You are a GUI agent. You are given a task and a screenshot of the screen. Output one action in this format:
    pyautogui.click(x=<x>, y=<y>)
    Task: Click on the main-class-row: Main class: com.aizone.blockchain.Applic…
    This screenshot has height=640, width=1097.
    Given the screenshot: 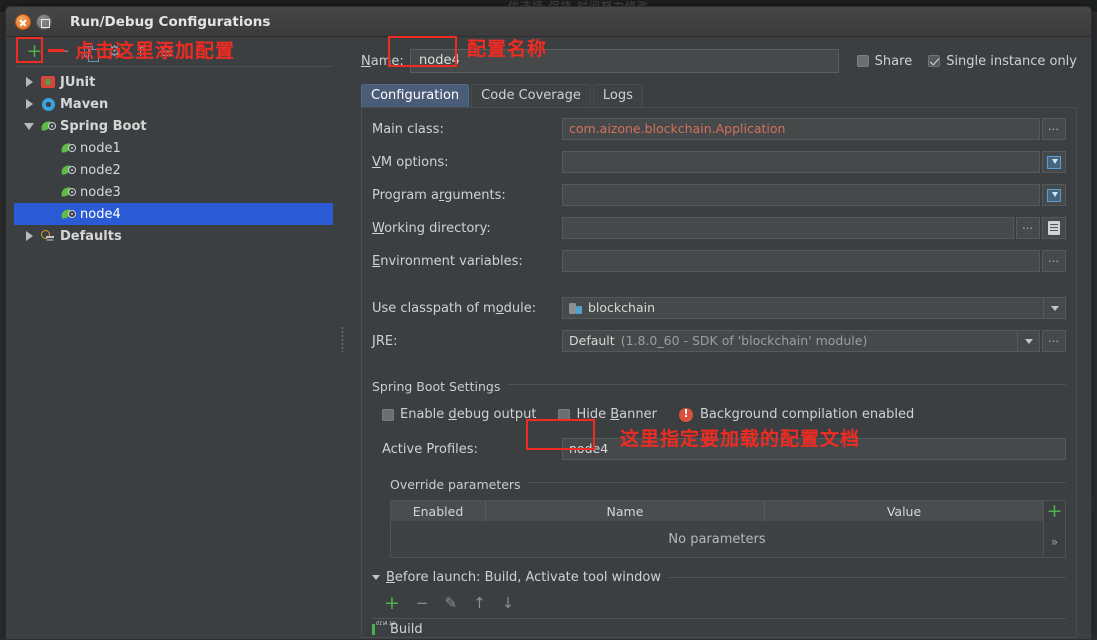 What is the action you would take?
    pyautogui.click(x=719, y=129)
    